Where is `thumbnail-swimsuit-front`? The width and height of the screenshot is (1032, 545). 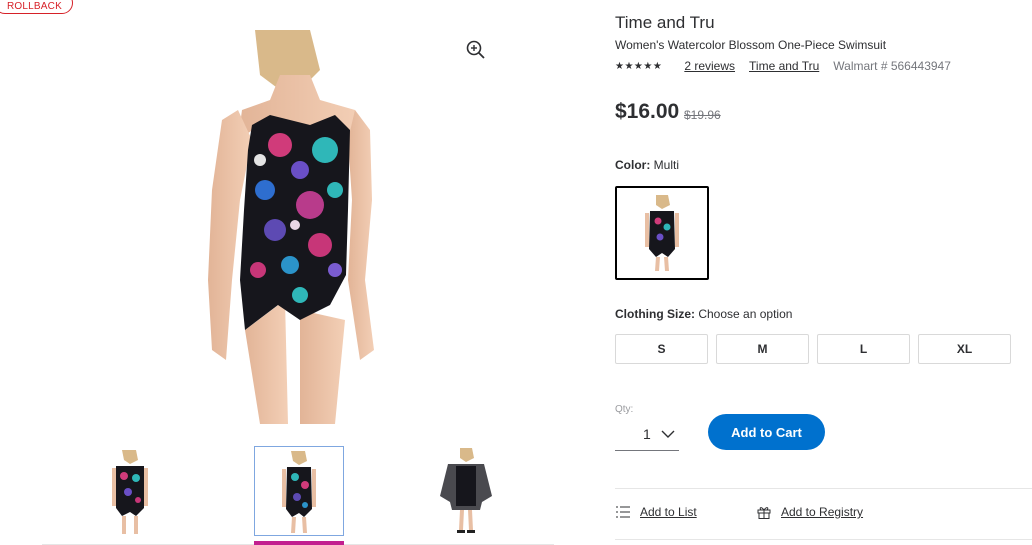
thumbnail-swimsuit-front is located at coordinates (131, 491).